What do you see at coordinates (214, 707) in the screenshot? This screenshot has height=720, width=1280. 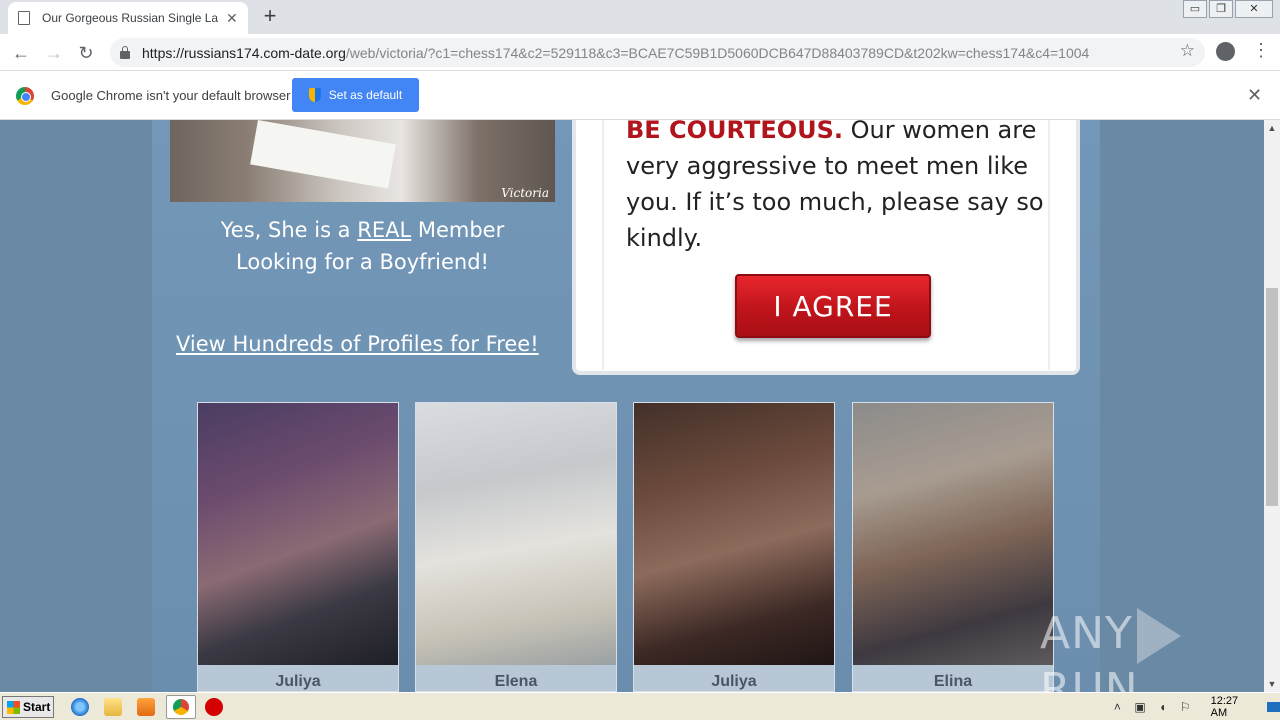 I see `stop-icon` at bounding box center [214, 707].